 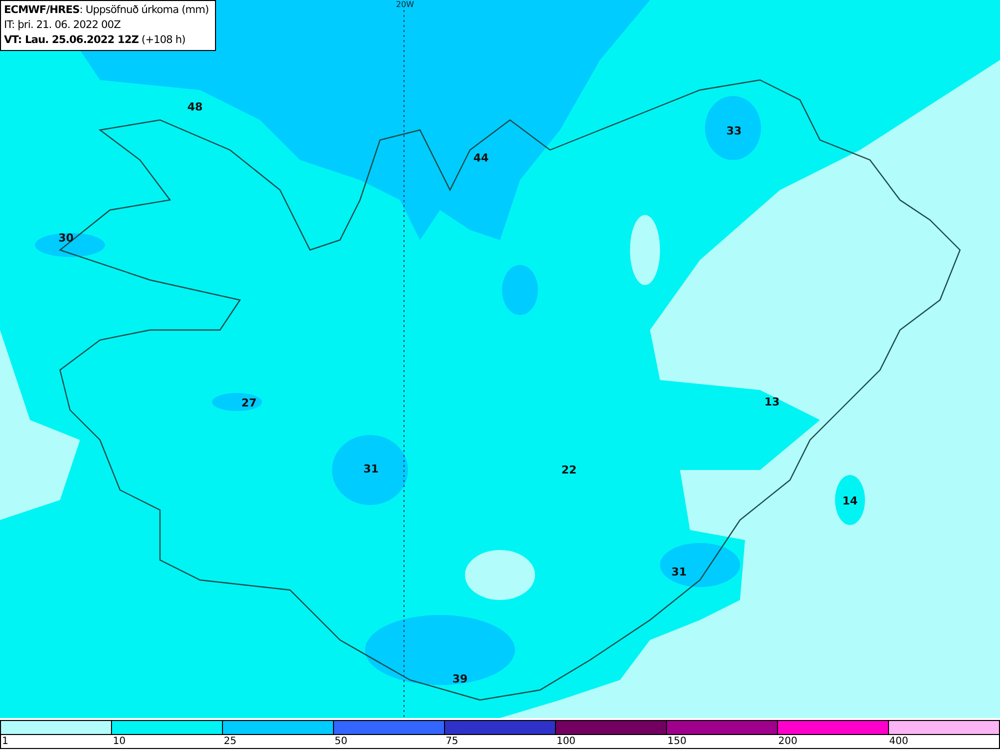 I want to click on precipitation-value: 30, so click(x=66, y=238).